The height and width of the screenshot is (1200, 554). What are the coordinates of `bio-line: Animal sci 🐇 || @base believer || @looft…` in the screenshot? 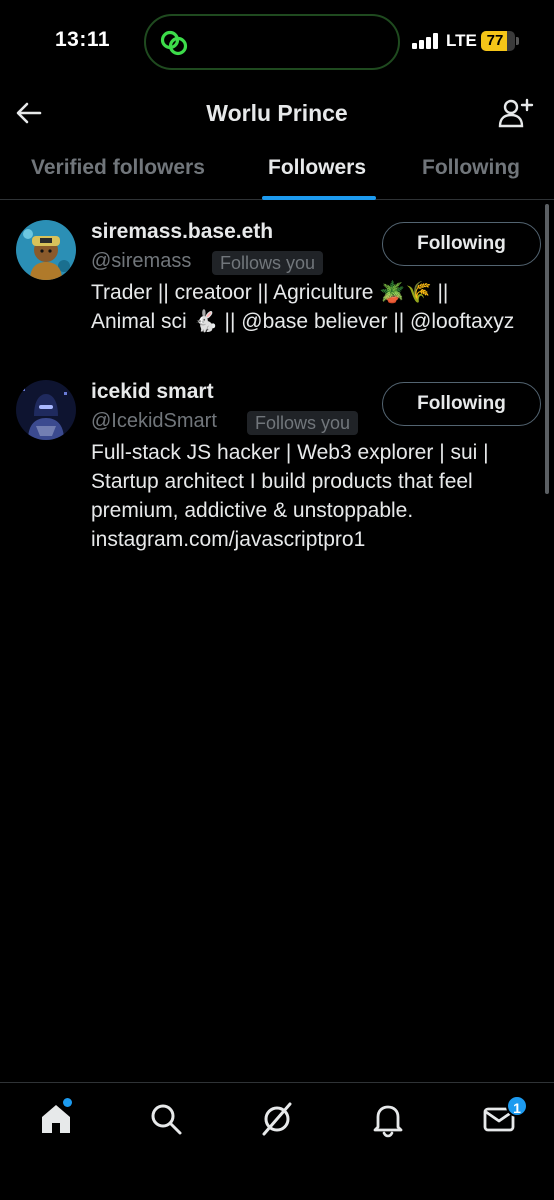 It's located at (303, 321).